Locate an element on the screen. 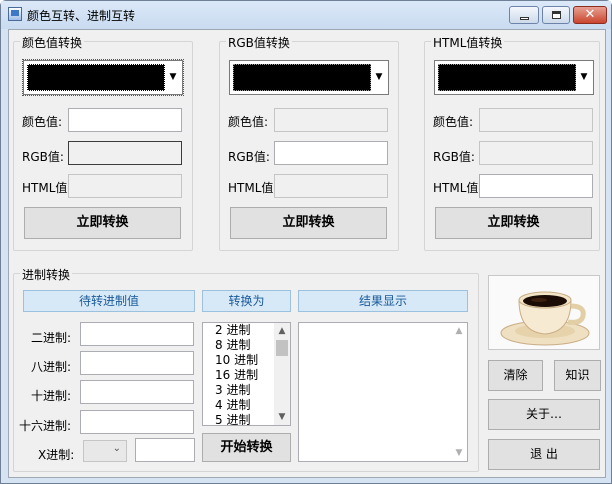 This screenshot has height=484, width=612. hex-label: 十六进制: is located at coordinates (45, 426).